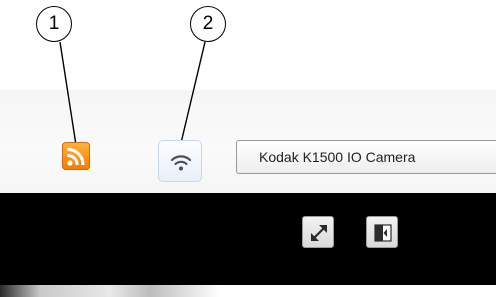 The image size is (496, 297). Describe the element at coordinates (208, 24) in the screenshot. I see `callout-2: 2` at that location.